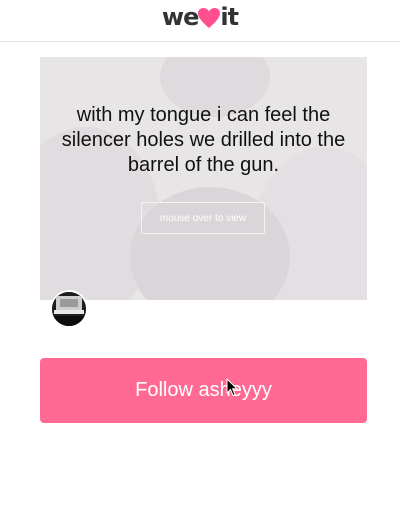  What do you see at coordinates (229, 17) in the screenshot?
I see `logo-suffix: it` at bounding box center [229, 17].